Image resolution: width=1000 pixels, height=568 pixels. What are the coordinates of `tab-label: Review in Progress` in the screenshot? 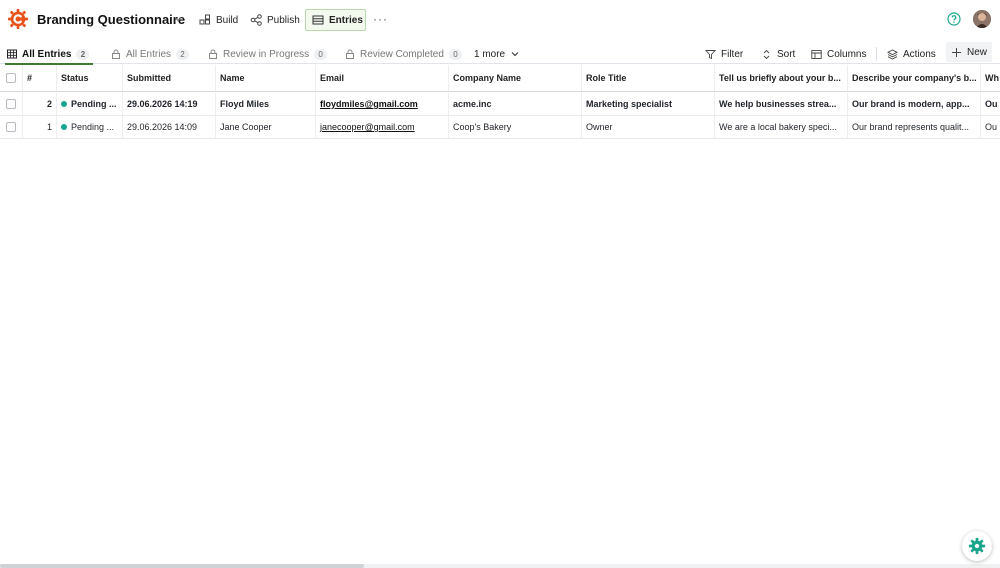 It's located at (266, 54).